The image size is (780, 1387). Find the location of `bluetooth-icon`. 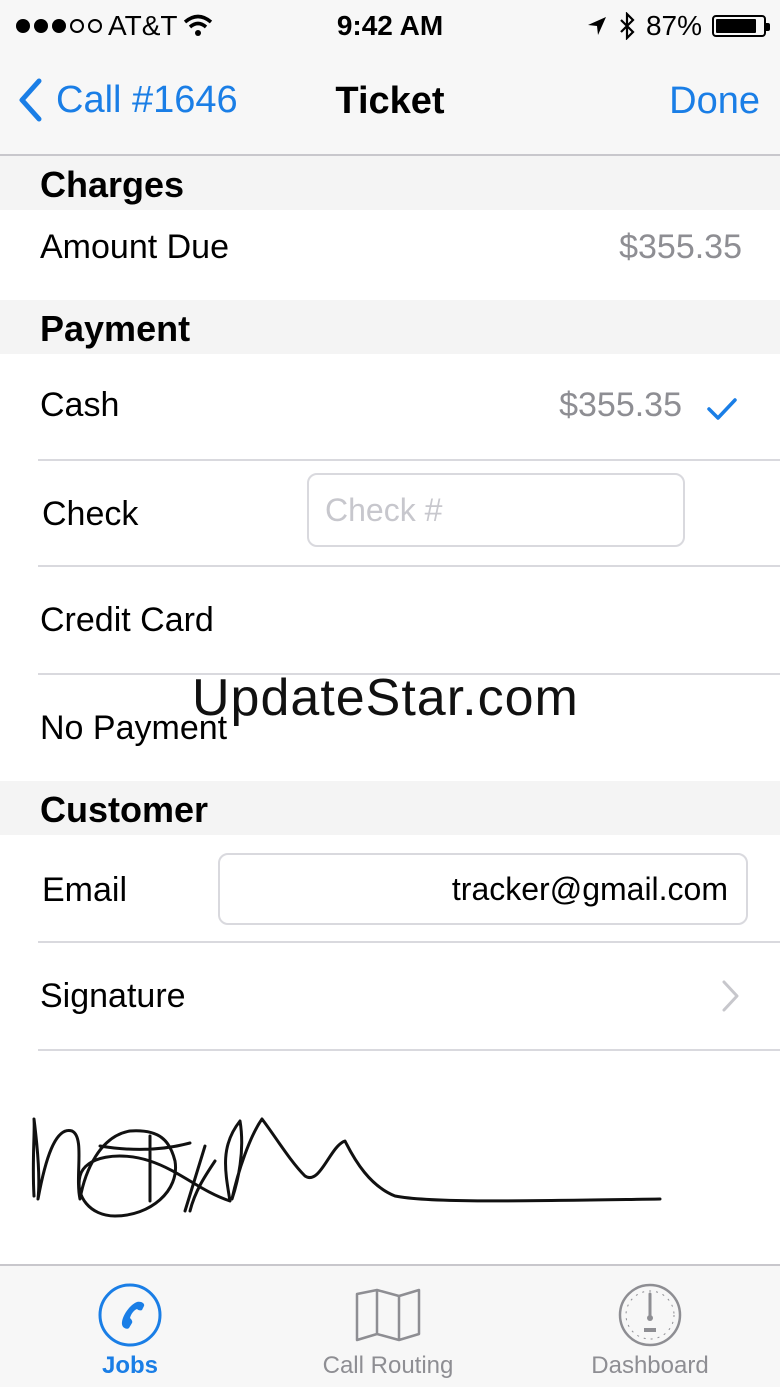

bluetooth-icon is located at coordinates (627, 26).